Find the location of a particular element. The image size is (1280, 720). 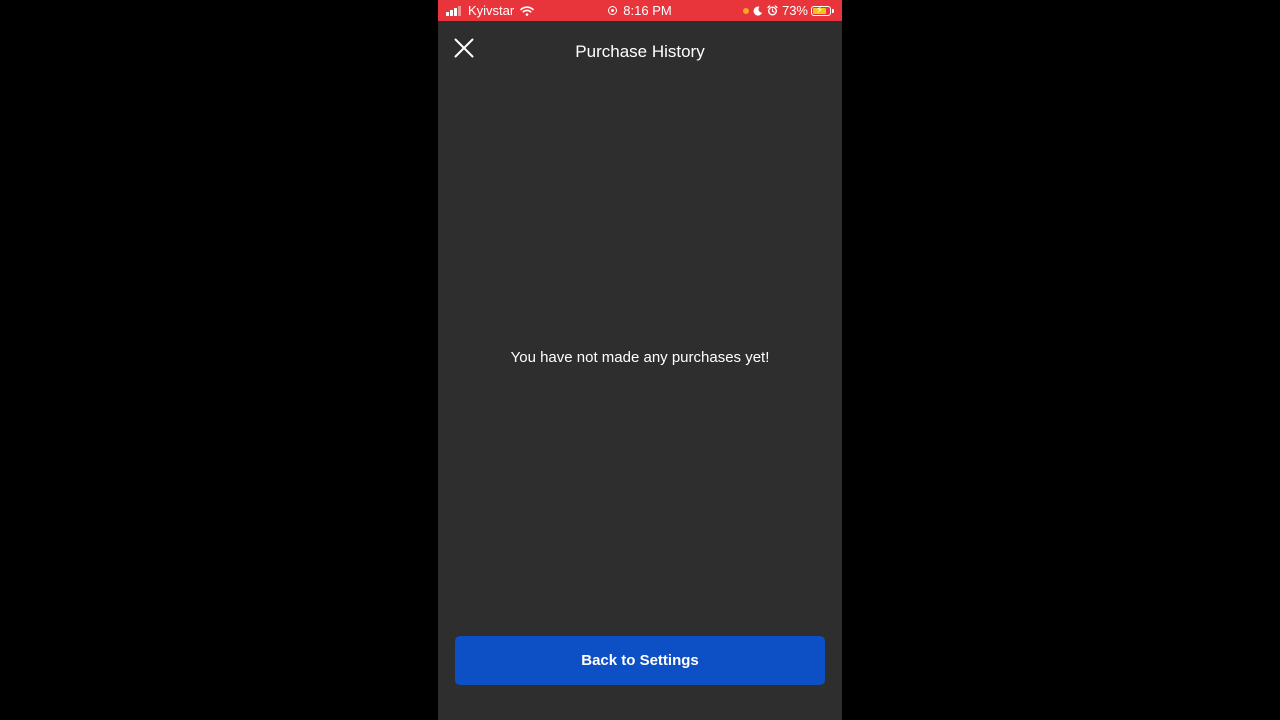

battery-charging-icon: ⚡ is located at coordinates (821, 10).